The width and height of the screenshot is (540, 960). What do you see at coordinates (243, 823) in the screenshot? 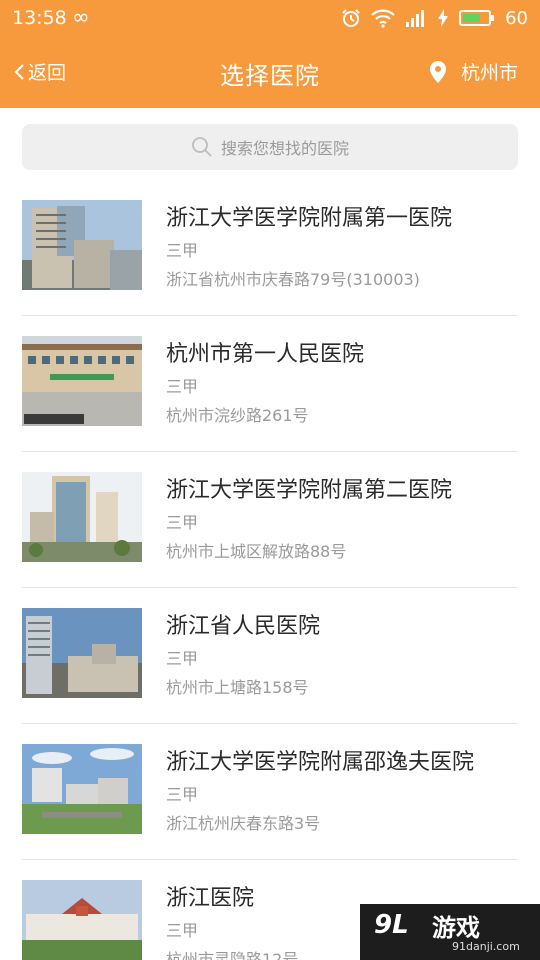
I see `hospital-address: 浙江杭州庆春东路3号` at bounding box center [243, 823].